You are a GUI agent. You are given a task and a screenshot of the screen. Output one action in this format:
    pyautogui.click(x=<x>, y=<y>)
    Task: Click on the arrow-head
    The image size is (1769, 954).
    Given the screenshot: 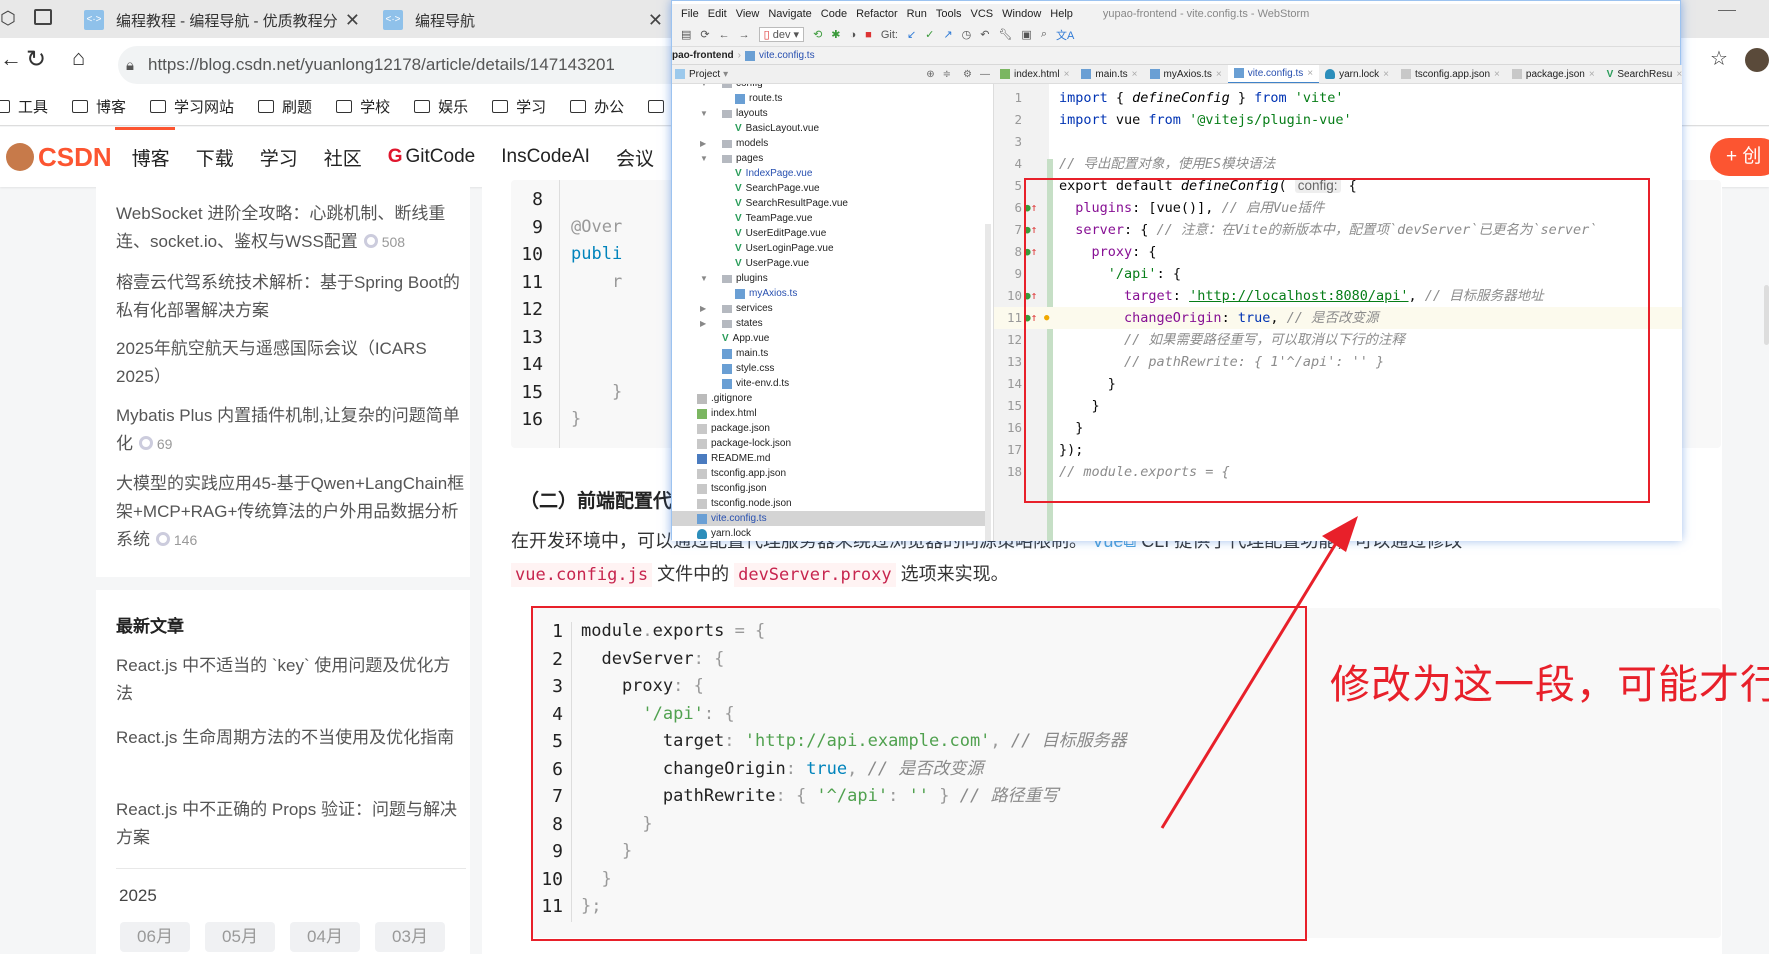 What is the action you would take?
    pyautogui.click(x=1340, y=534)
    